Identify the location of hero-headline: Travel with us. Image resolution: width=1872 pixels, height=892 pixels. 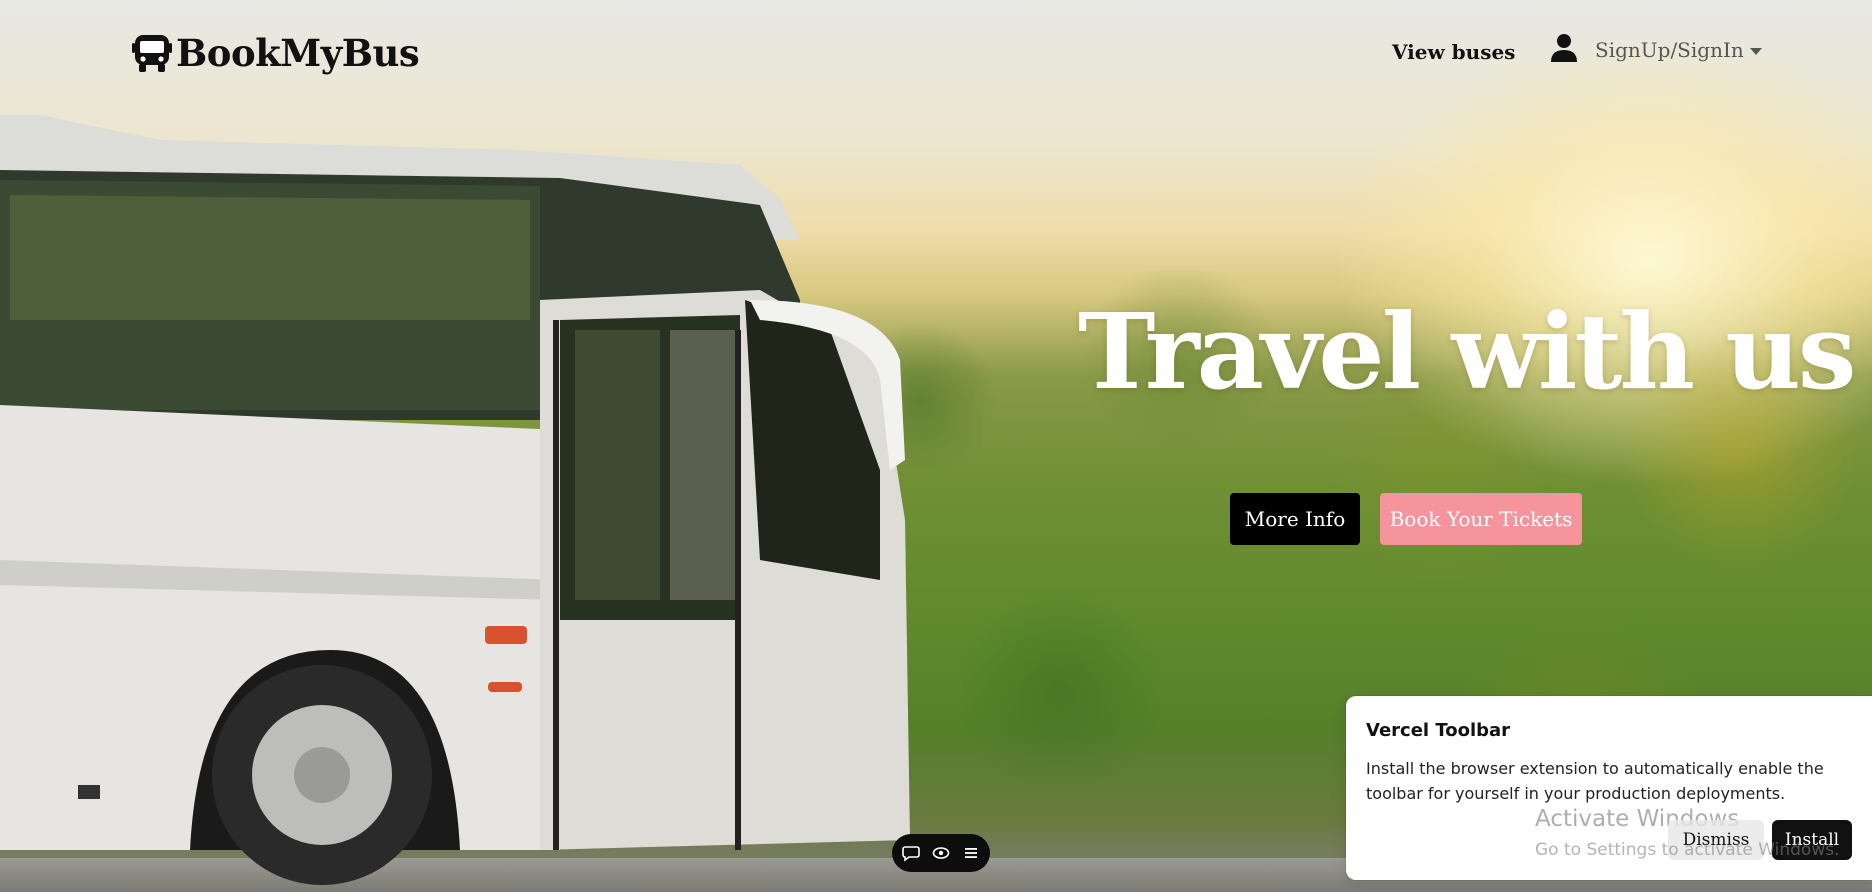
(1467, 351).